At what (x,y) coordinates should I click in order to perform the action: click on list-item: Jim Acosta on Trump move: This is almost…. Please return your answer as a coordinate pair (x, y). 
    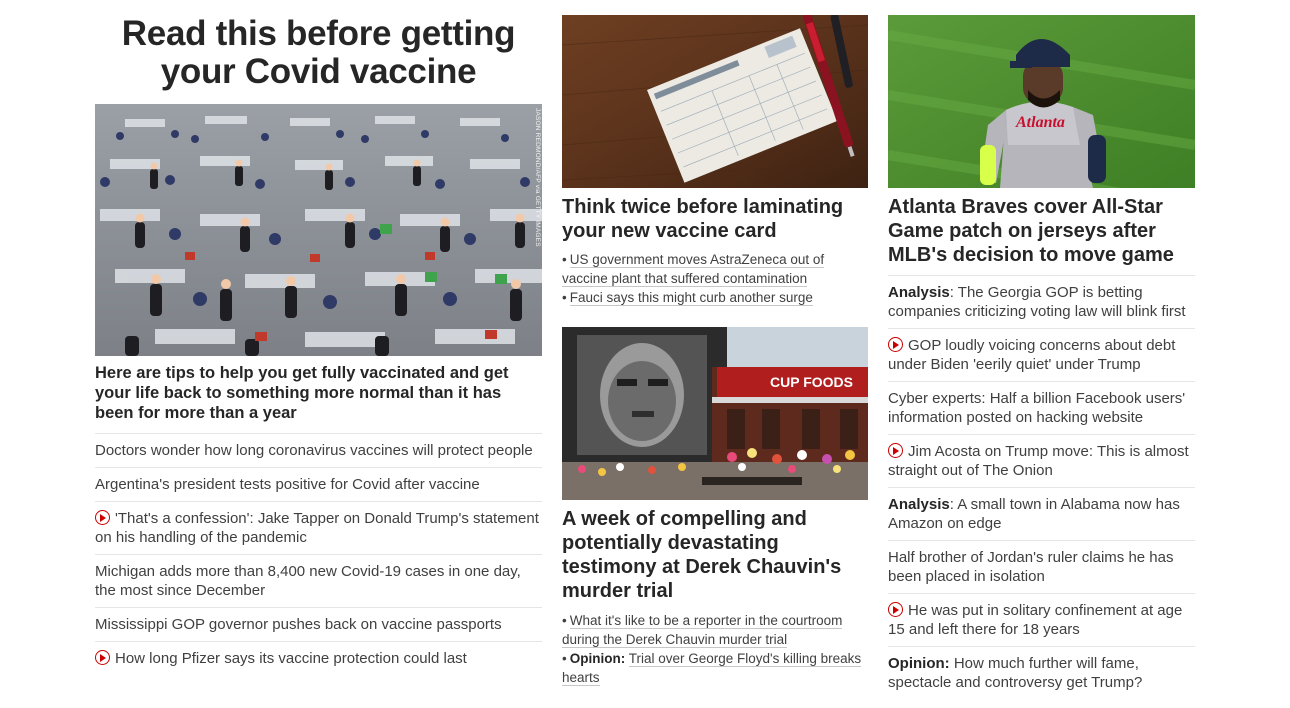
    Looking at the image, I should click on (1041, 460).